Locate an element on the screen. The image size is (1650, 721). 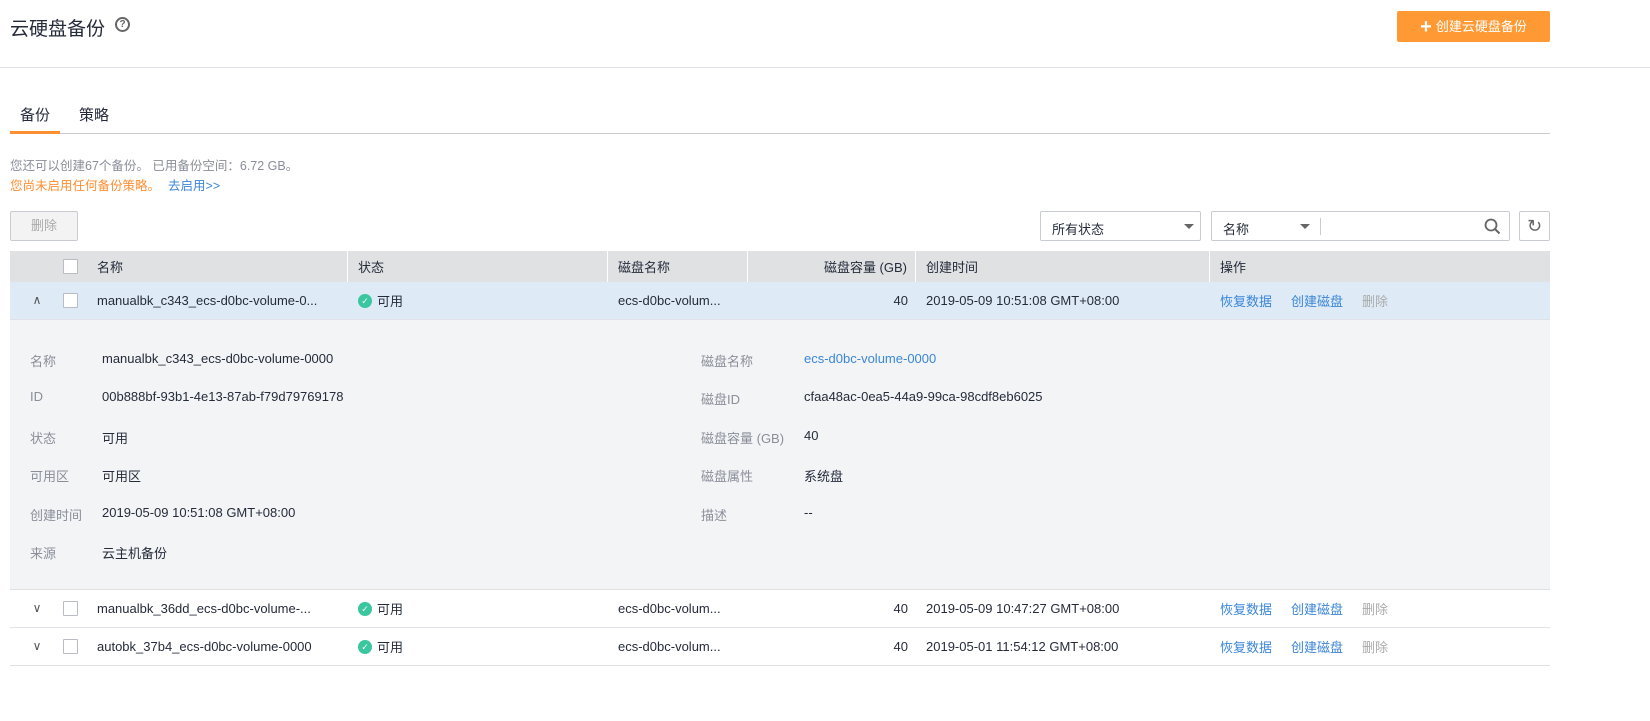
detail-value: 系统盘 is located at coordinates (824, 477).